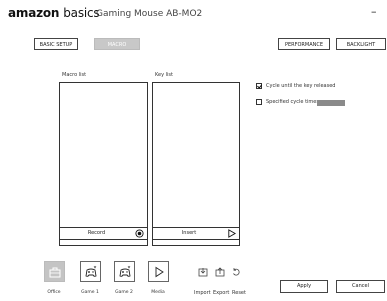 This screenshot has width=387, height=301. What do you see at coordinates (158, 292) in the screenshot?
I see `mode-media-label: Media` at bounding box center [158, 292].